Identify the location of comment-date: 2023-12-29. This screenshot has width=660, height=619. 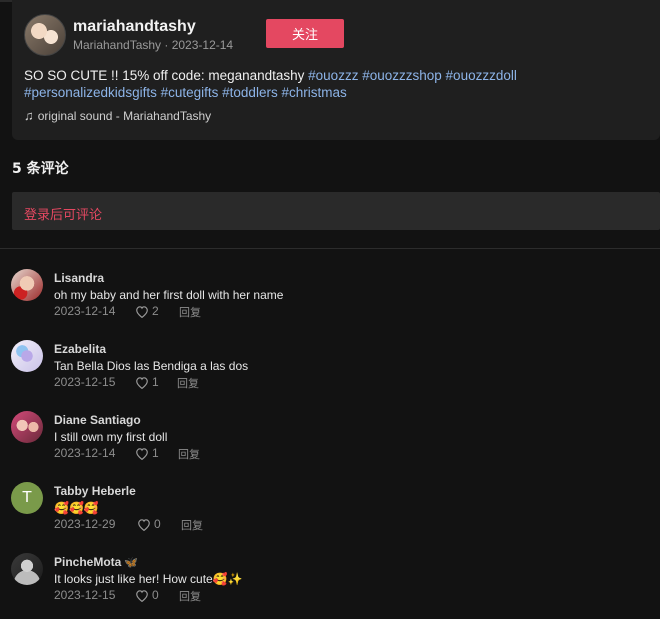
(85, 524).